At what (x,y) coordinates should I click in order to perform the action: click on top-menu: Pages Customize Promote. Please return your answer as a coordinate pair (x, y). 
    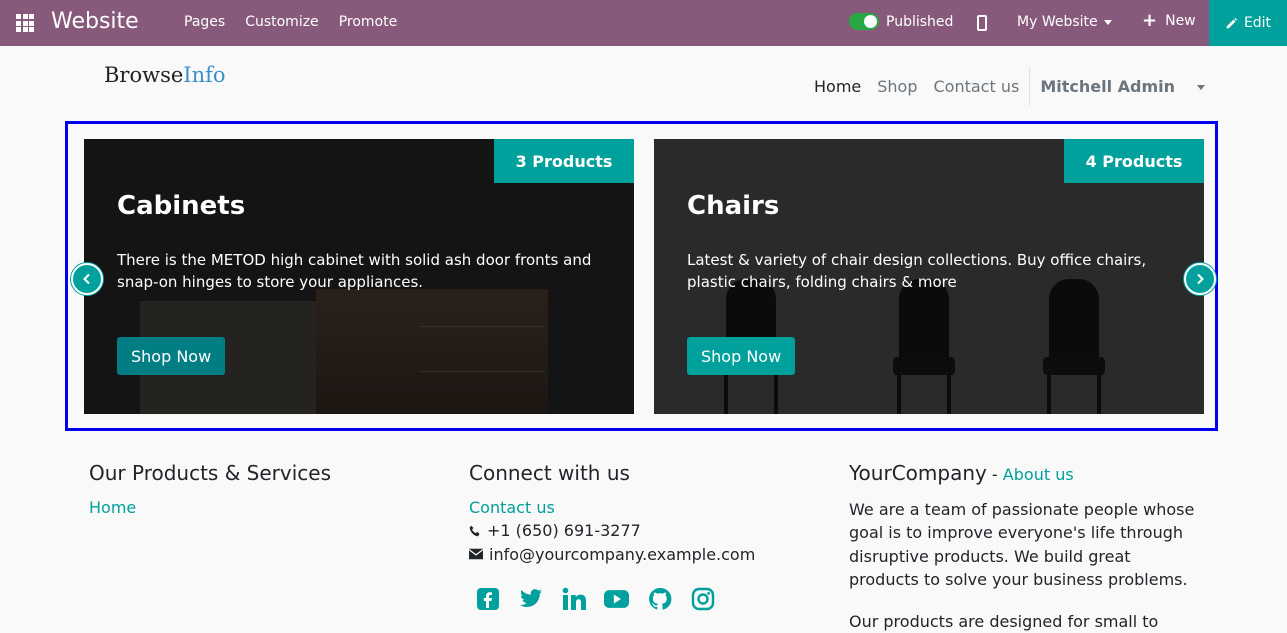
    Looking at the image, I should click on (290, 22).